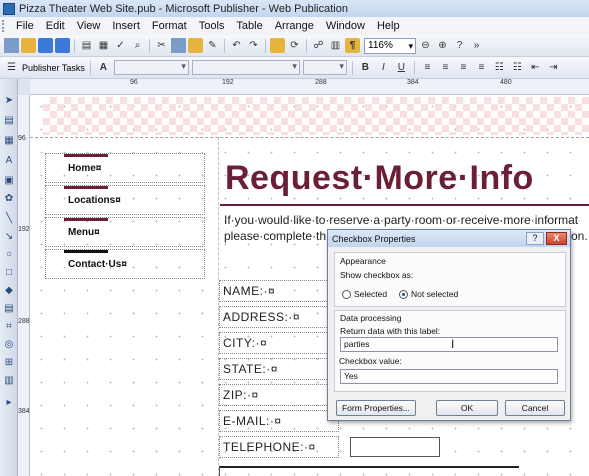  I want to click on bold-icon: B, so click(365, 67).